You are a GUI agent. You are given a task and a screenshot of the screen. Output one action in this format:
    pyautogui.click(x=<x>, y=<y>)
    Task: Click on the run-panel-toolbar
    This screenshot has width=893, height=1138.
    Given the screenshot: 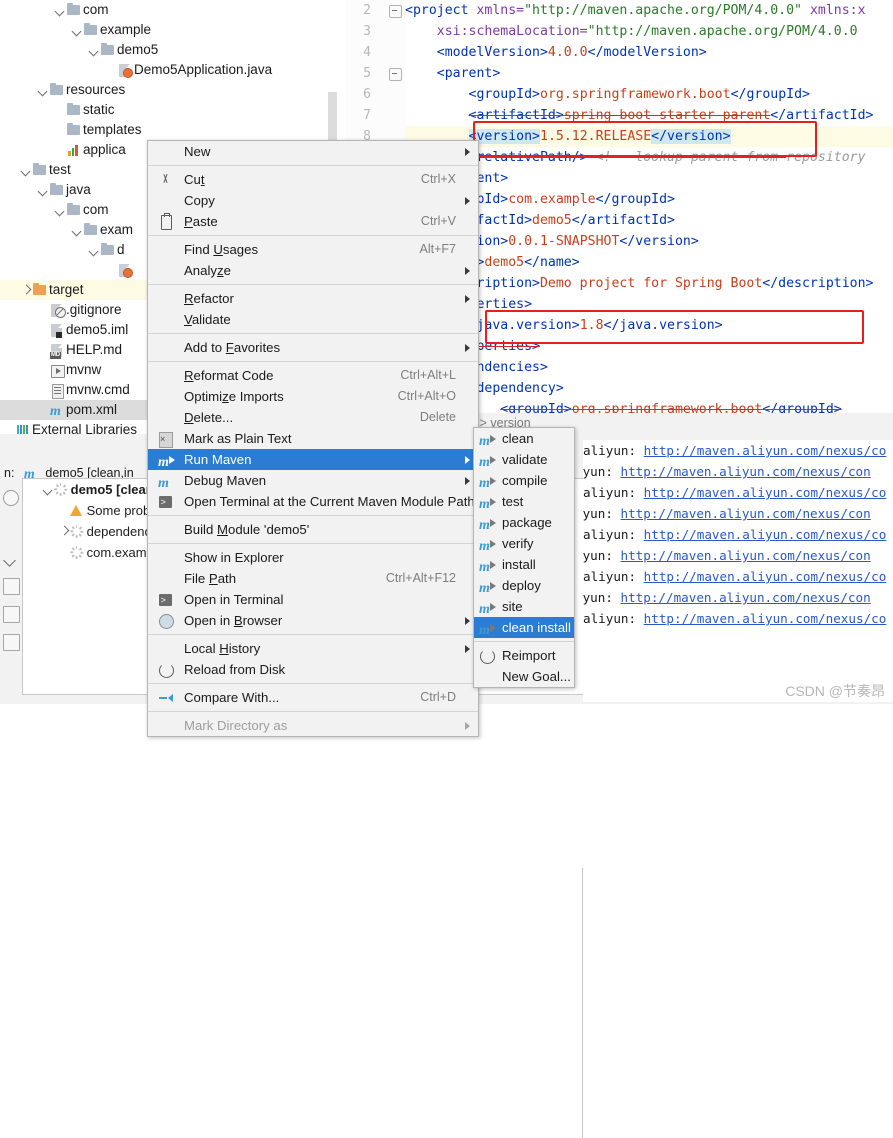 What is the action you would take?
    pyautogui.click(x=10, y=585)
    